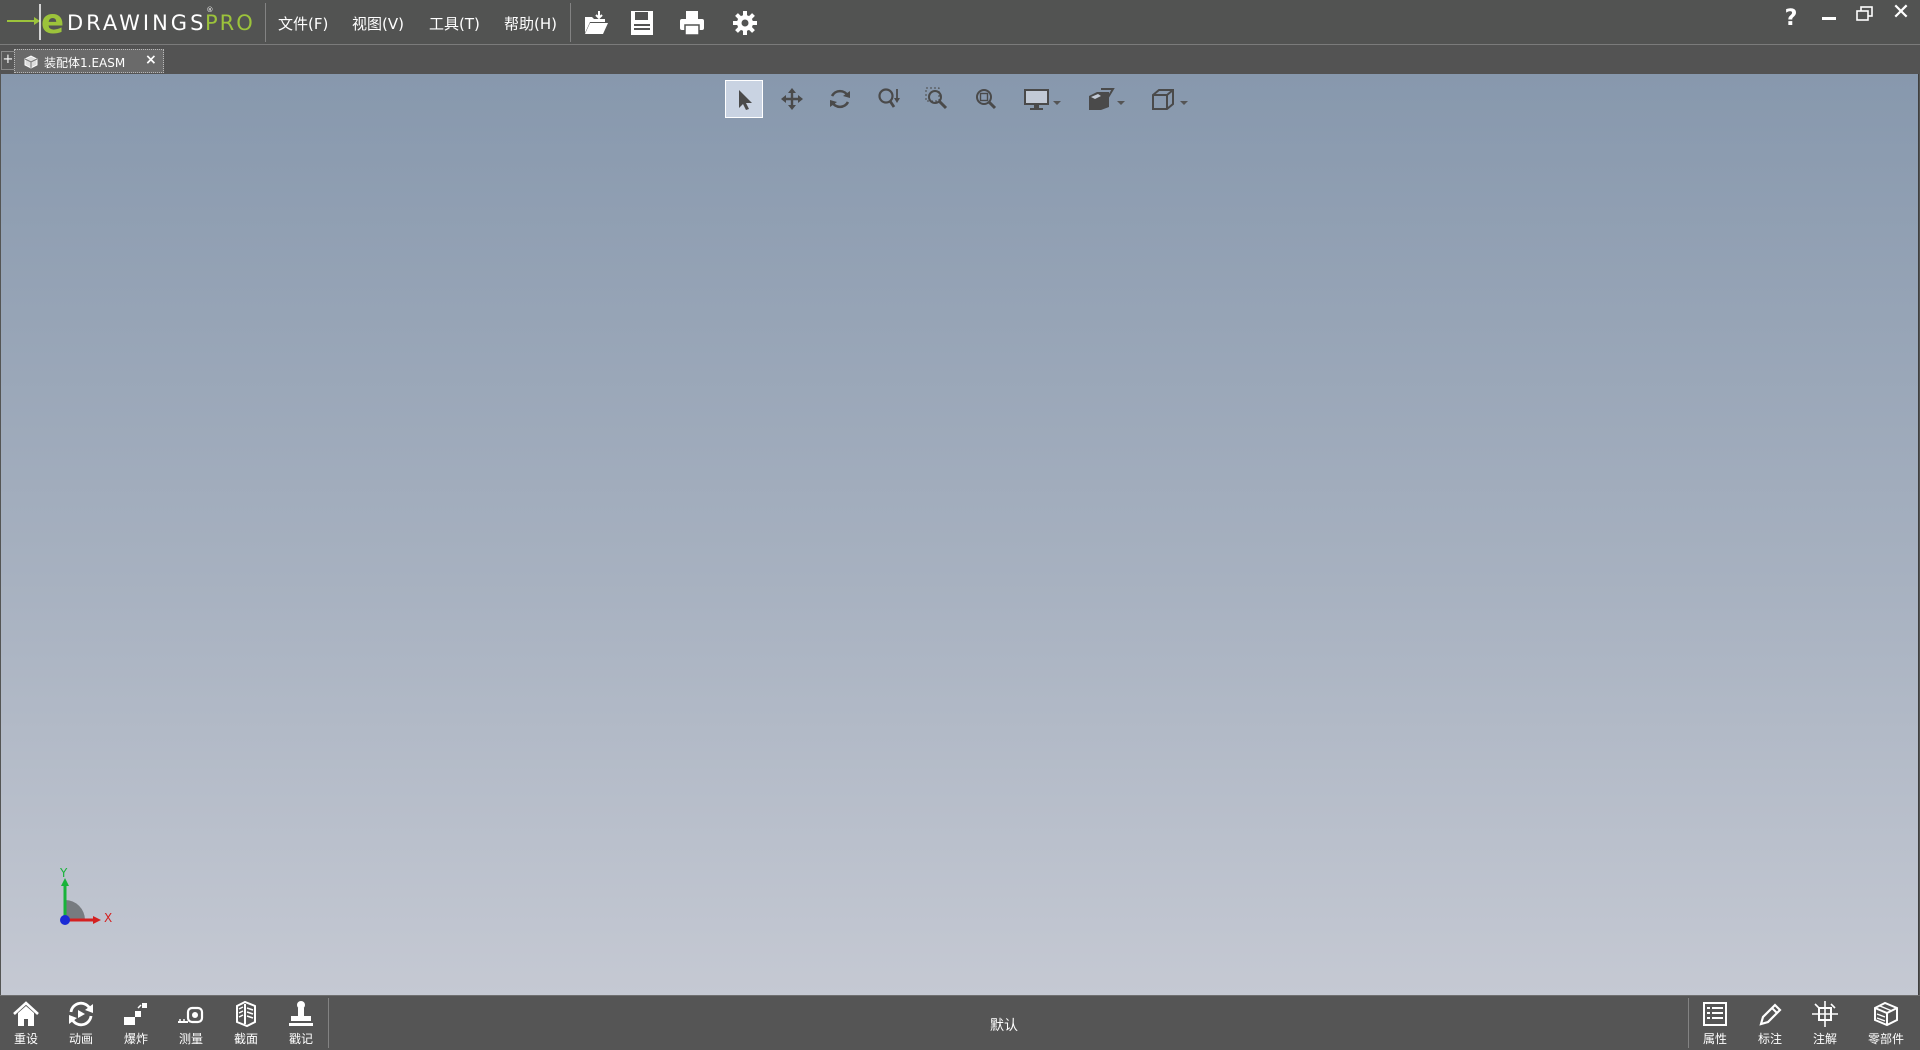 The height and width of the screenshot is (1050, 1920). I want to click on zoom-tool, so click(889, 99).